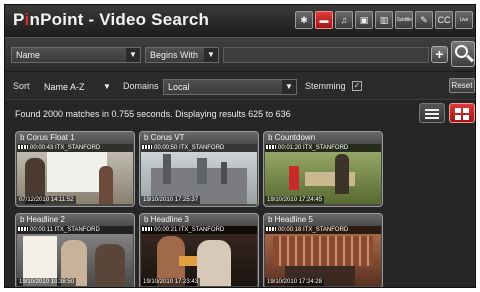  What do you see at coordinates (111, 19) in the screenshot?
I see `app-title: PinPoint - Video Search` at bounding box center [111, 19].